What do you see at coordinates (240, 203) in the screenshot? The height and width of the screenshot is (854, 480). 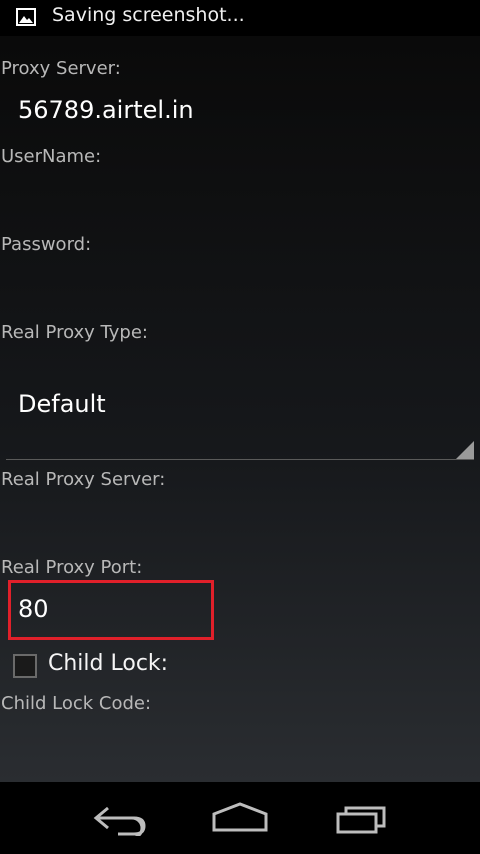 I see `username-field` at bounding box center [240, 203].